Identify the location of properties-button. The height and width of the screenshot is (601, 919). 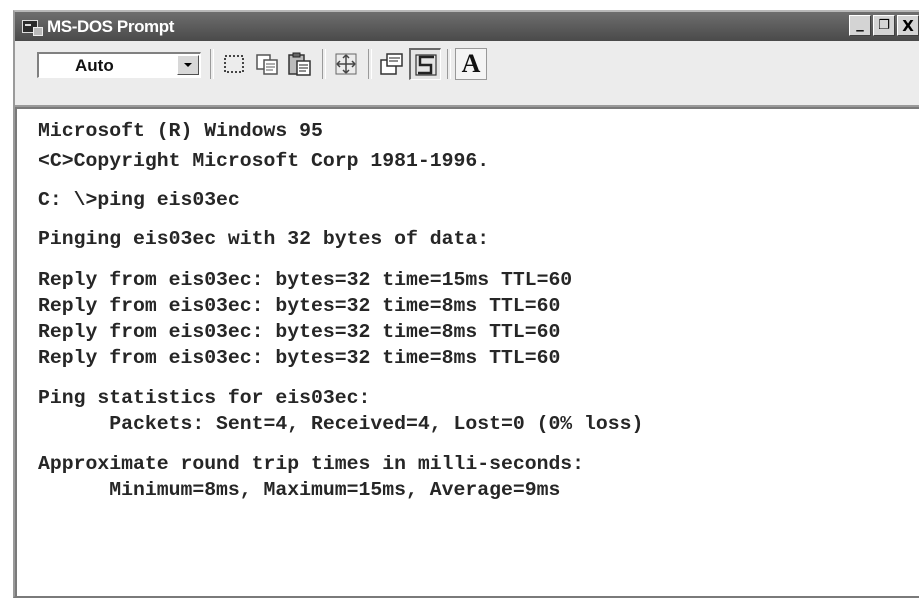
(392, 64).